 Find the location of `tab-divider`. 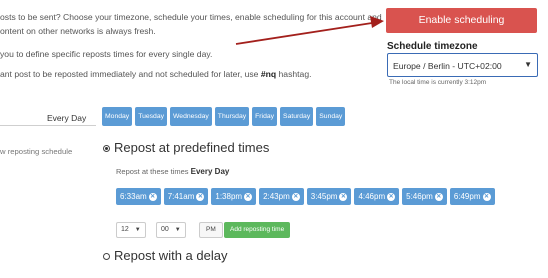

tab-divider is located at coordinates (48, 125).